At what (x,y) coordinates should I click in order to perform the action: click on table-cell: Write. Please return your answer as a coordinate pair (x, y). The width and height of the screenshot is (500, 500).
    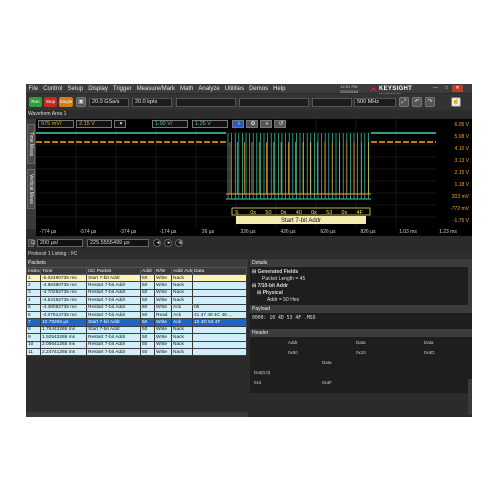
    Looking at the image, I should click on (163, 293).